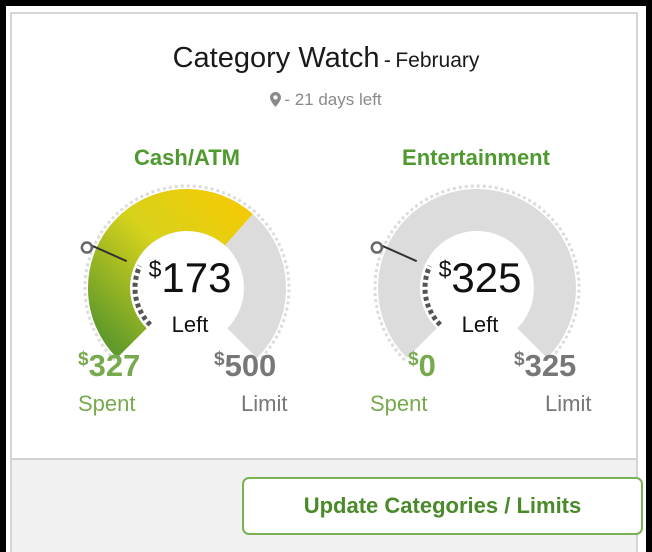 This screenshot has width=652, height=552. Describe the element at coordinates (649, 276) in the screenshot. I see `widget-border-right` at that location.